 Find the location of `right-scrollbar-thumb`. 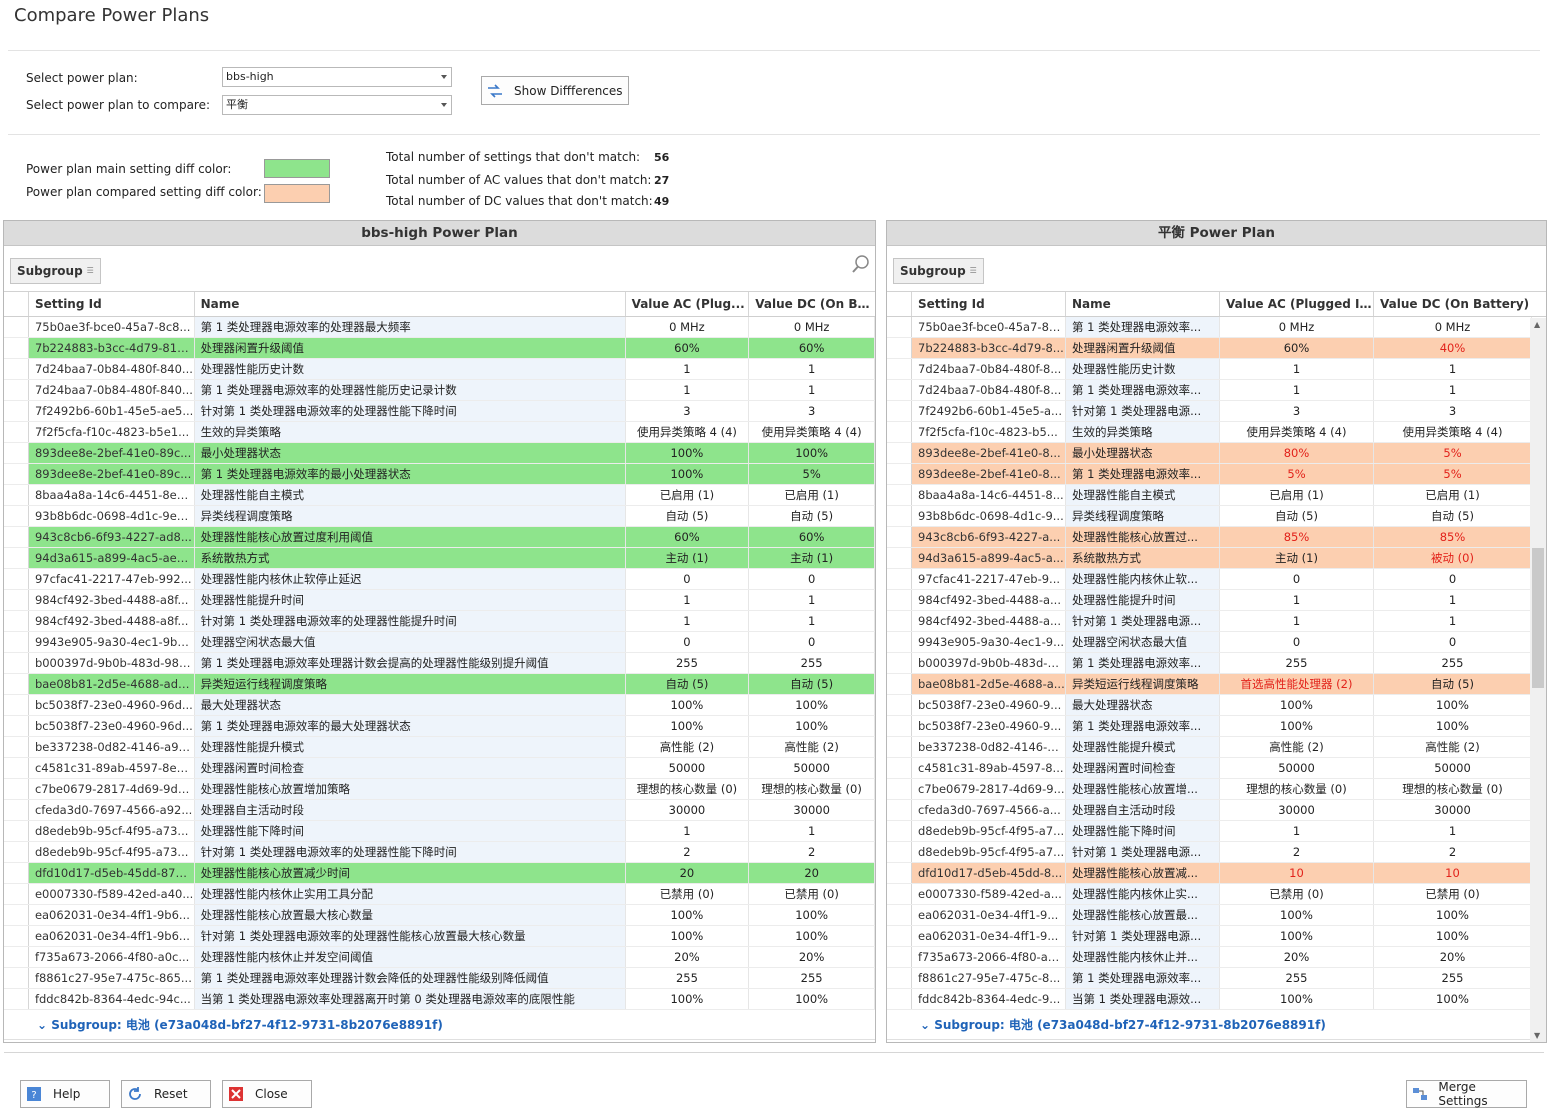

right-scrollbar-thumb is located at coordinates (1538, 618).